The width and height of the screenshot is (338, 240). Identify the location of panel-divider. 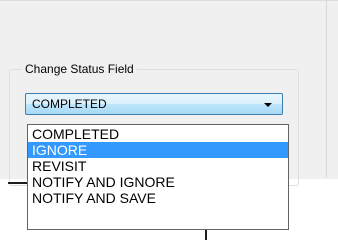
(326, 89).